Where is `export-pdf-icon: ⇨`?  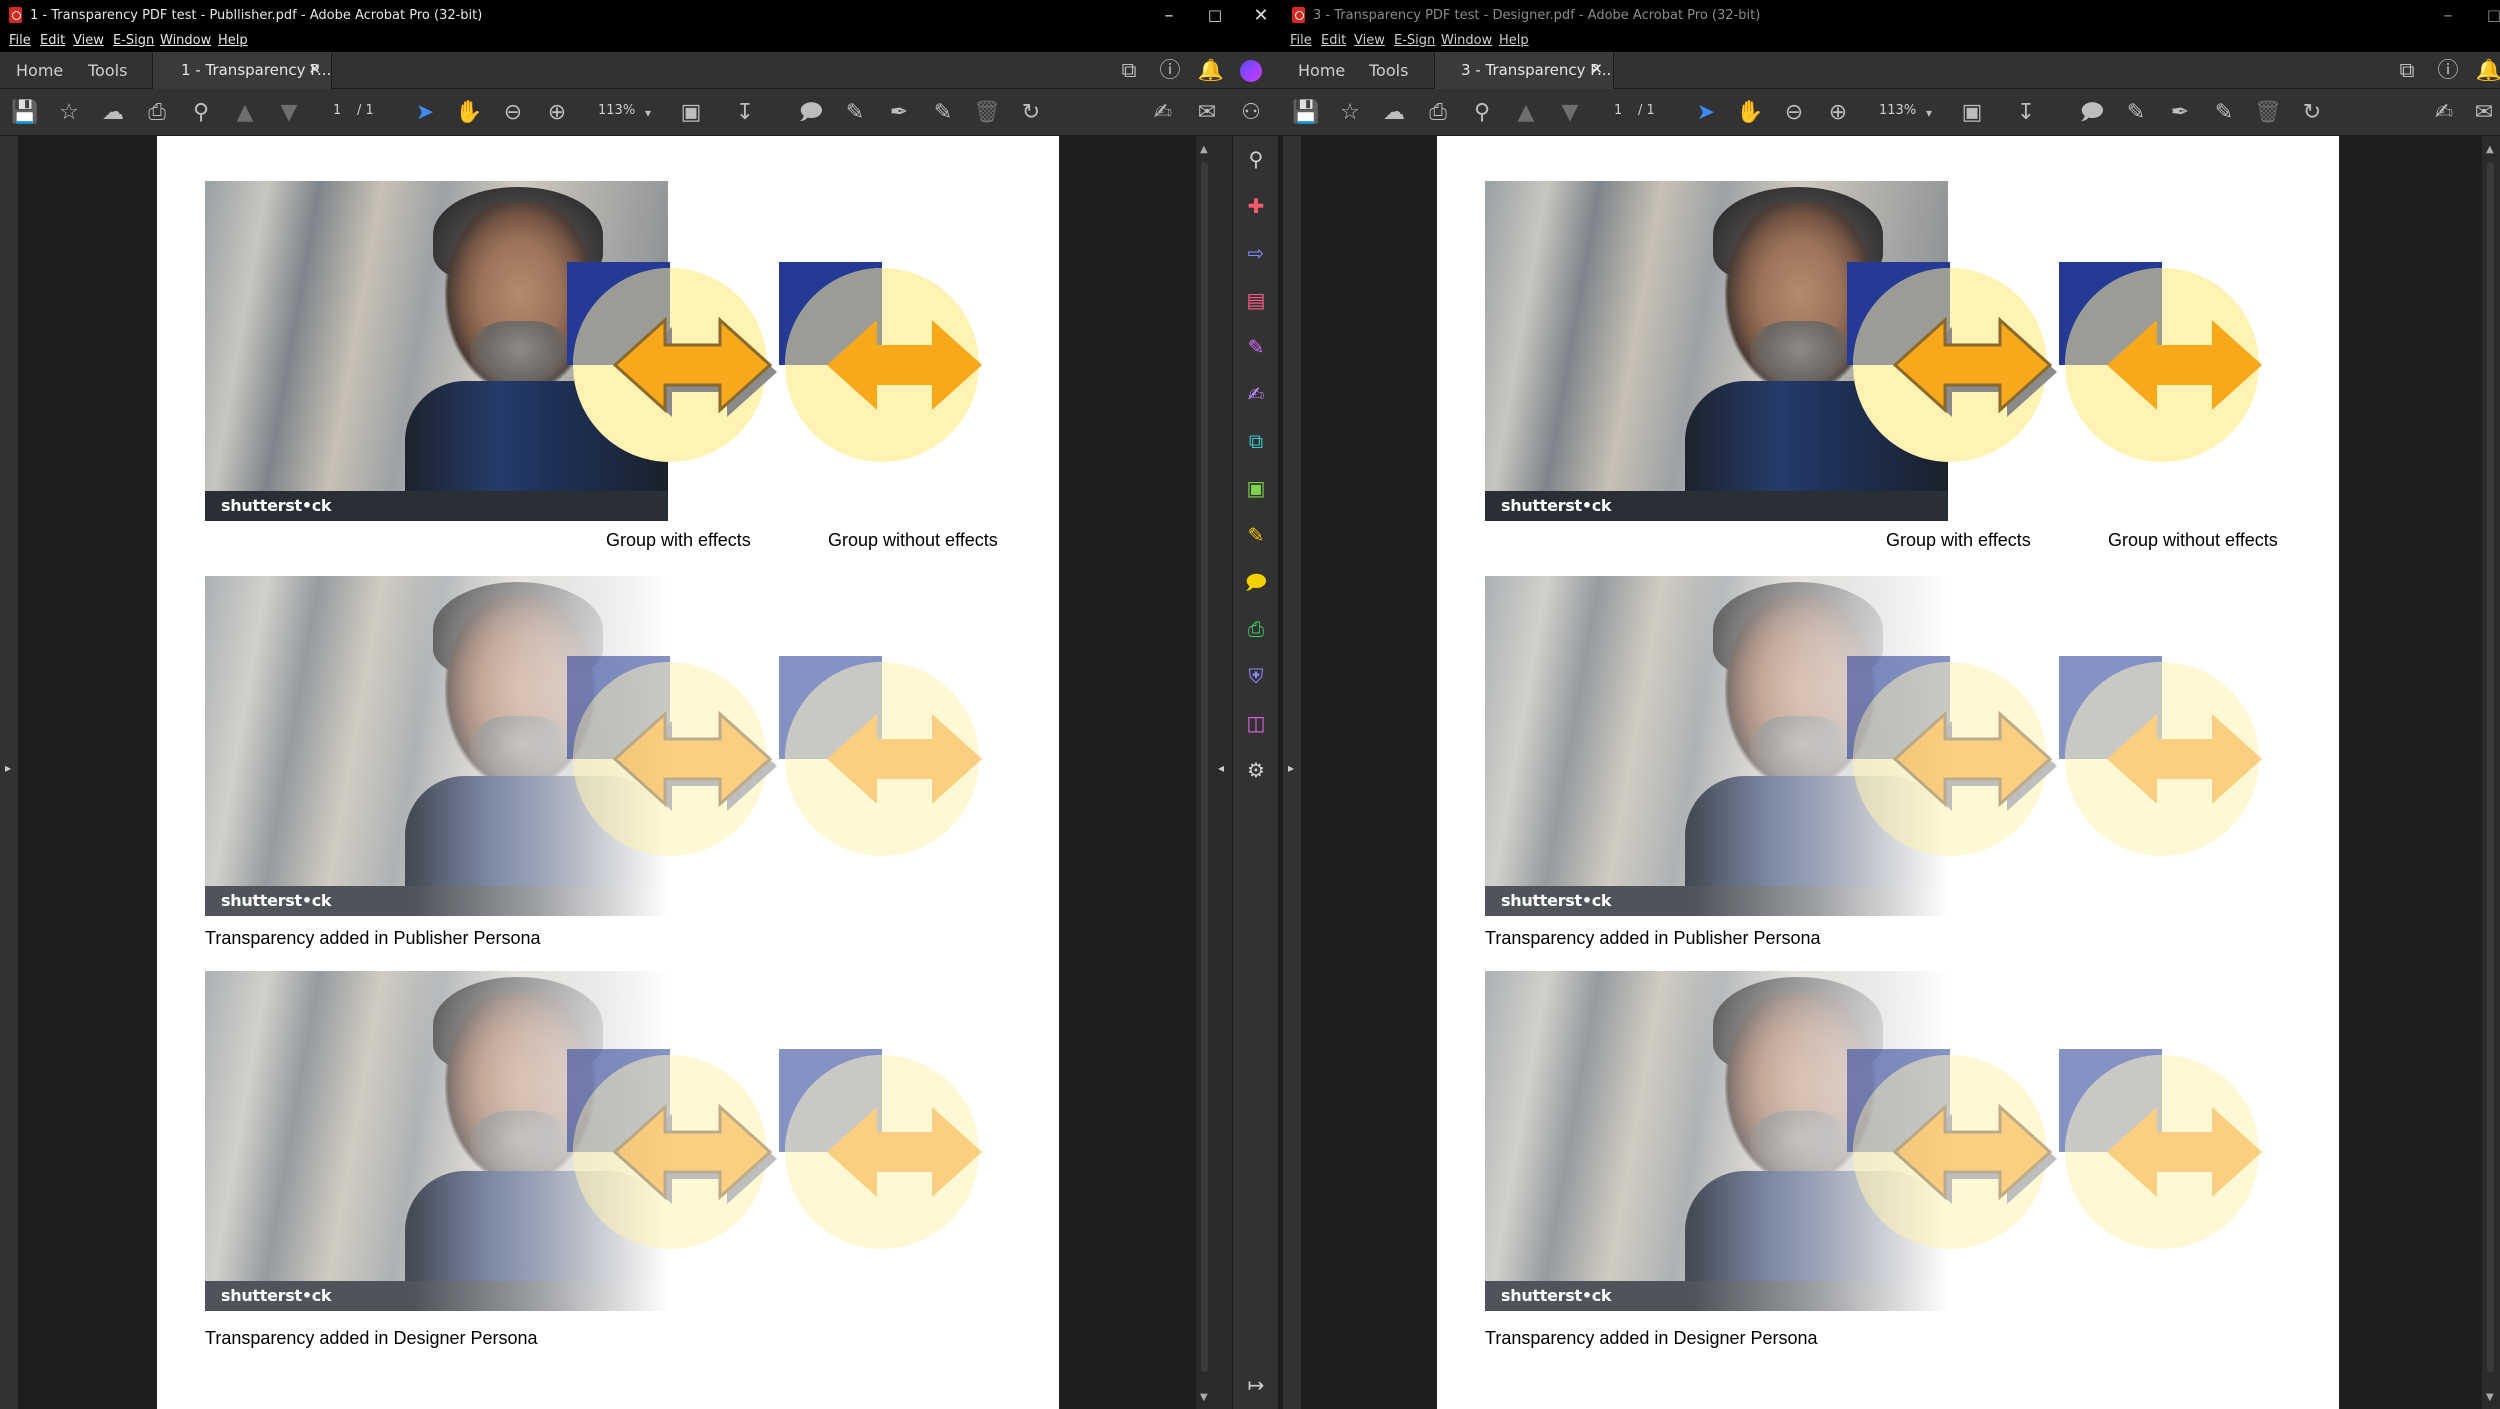
export-pdf-icon: ⇨ is located at coordinates (1256, 253).